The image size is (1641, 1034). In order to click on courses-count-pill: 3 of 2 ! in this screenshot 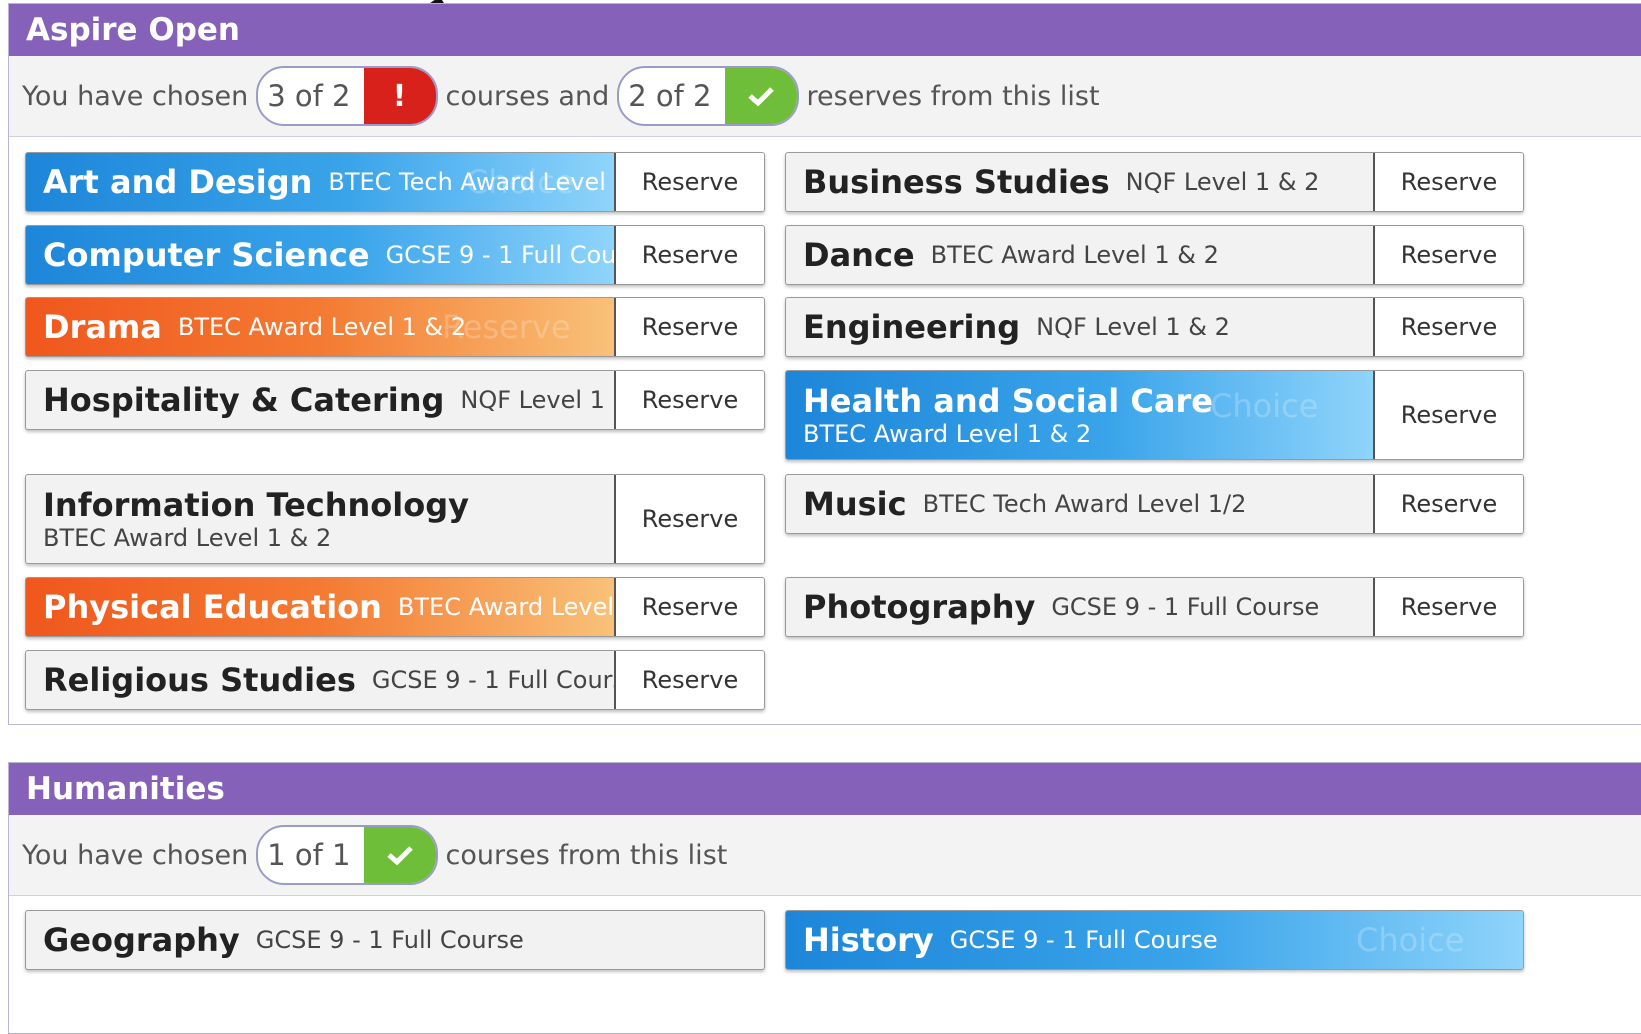, I will do `click(347, 96)`.